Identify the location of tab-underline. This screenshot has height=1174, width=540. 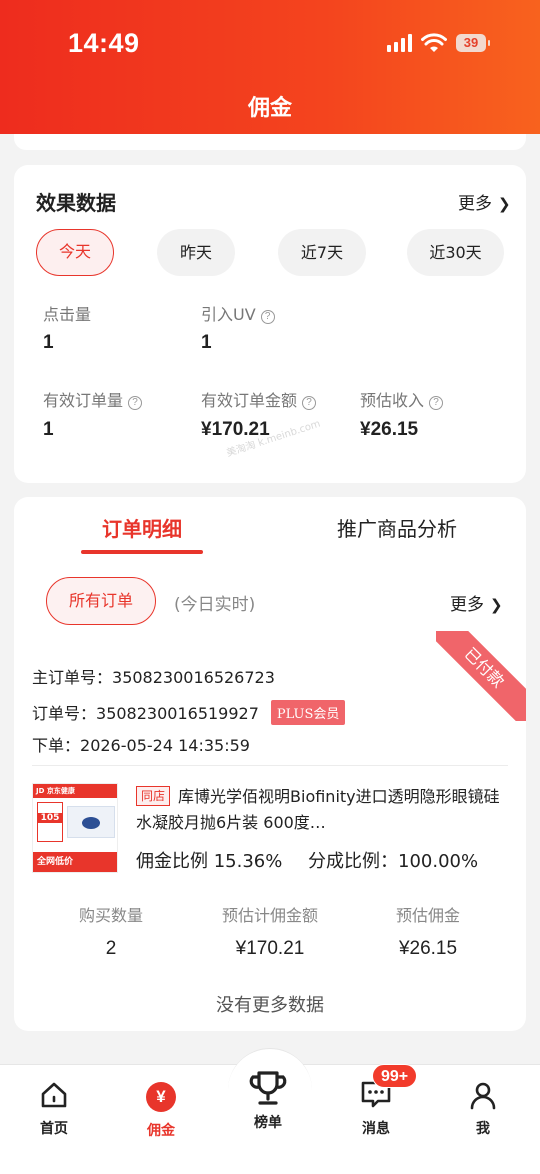
(142, 552).